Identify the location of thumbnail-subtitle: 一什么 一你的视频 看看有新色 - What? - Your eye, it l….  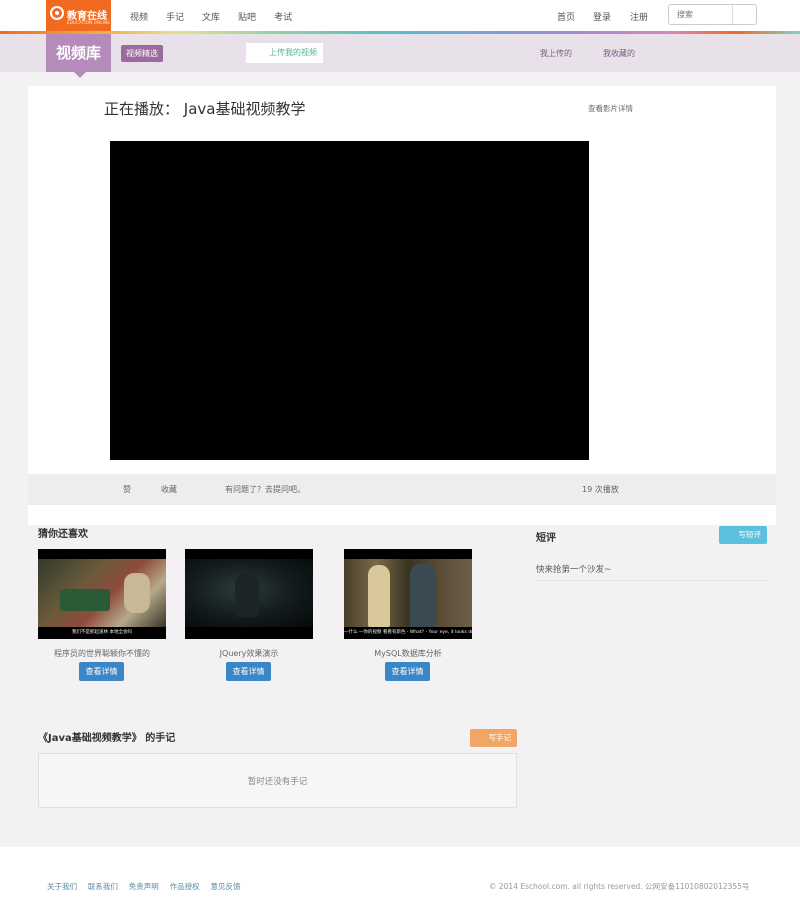
(408, 632).